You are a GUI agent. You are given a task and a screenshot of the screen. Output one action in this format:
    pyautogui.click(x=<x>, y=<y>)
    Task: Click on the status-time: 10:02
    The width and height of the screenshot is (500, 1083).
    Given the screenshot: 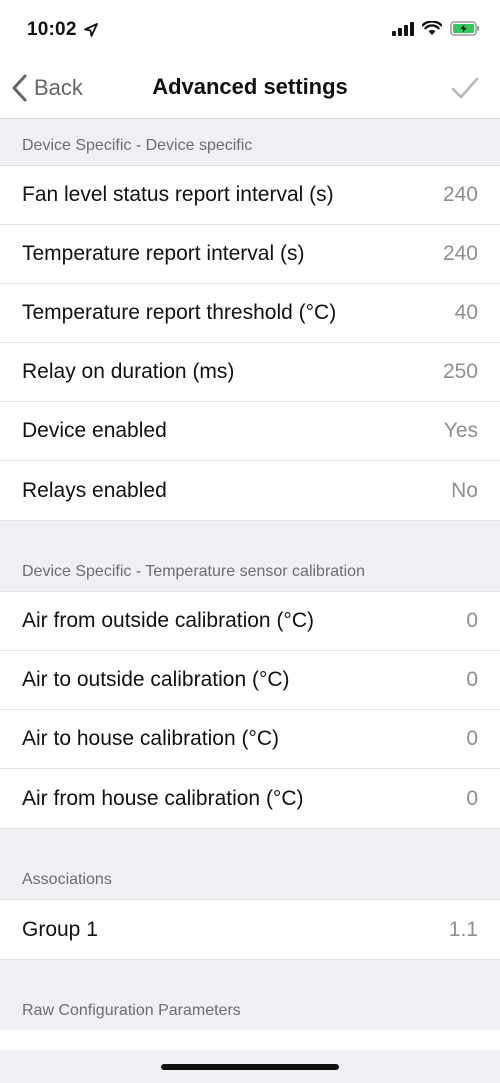 What is the action you would take?
    pyautogui.click(x=52, y=29)
    